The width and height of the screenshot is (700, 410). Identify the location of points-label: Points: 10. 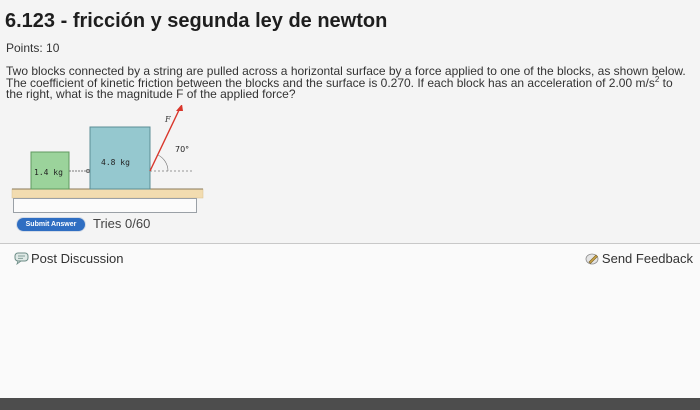
(33, 48).